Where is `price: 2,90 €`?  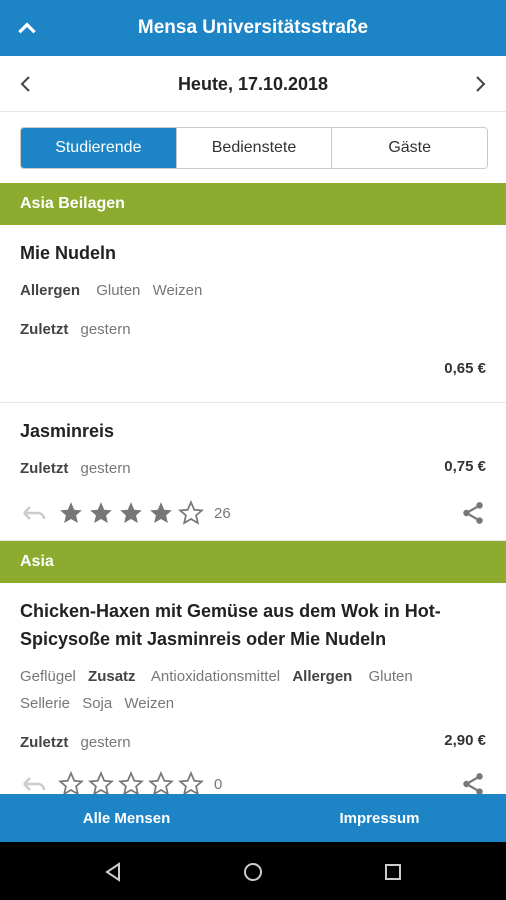
price: 2,90 € is located at coordinates (465, 740).